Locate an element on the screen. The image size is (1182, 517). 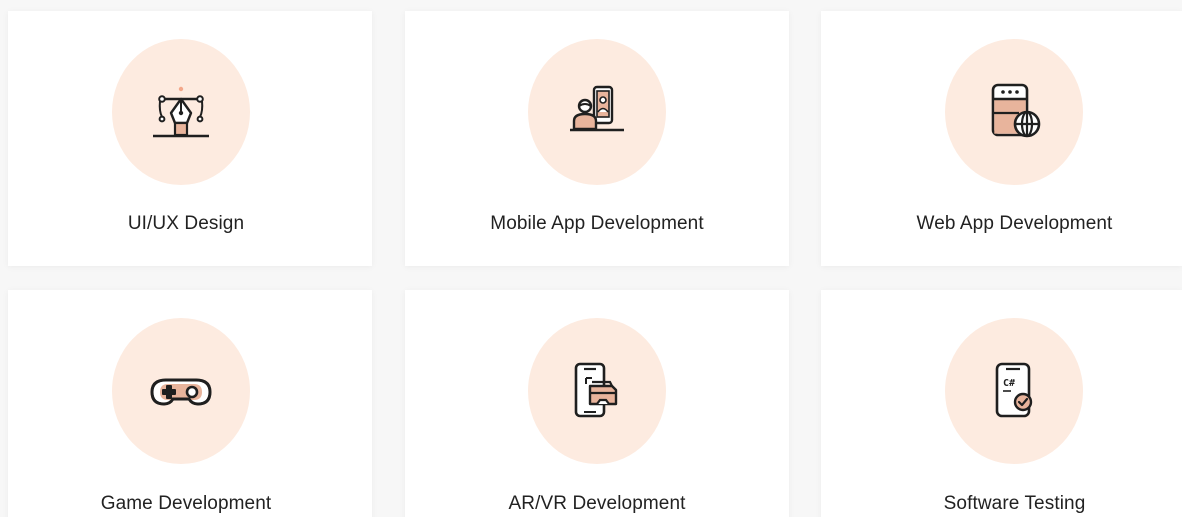
web-browser-globe-icon is located at coordinates (1016, 110).